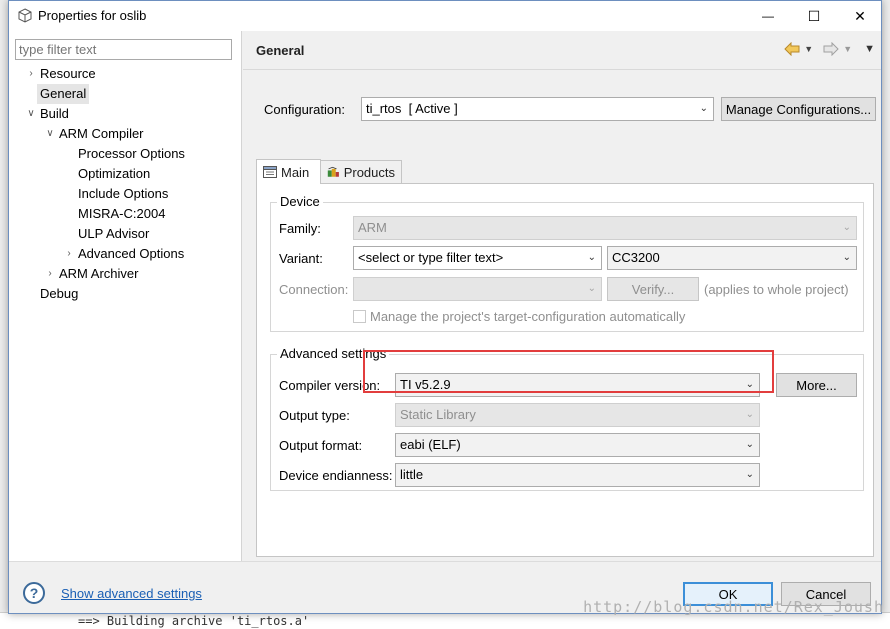 Image resolution: width=890 pixels, height=629 pixels. I want to click on tree-item-misra-c-2004: MISRA-C:2004, so click(125, 214).